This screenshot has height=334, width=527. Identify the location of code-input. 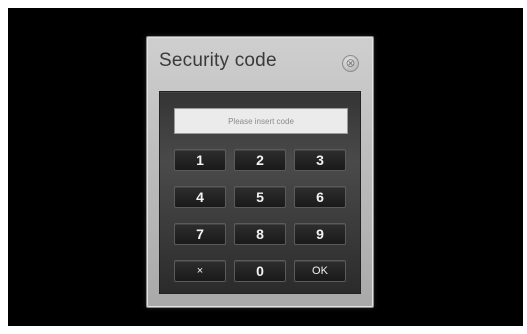
(261, 121).